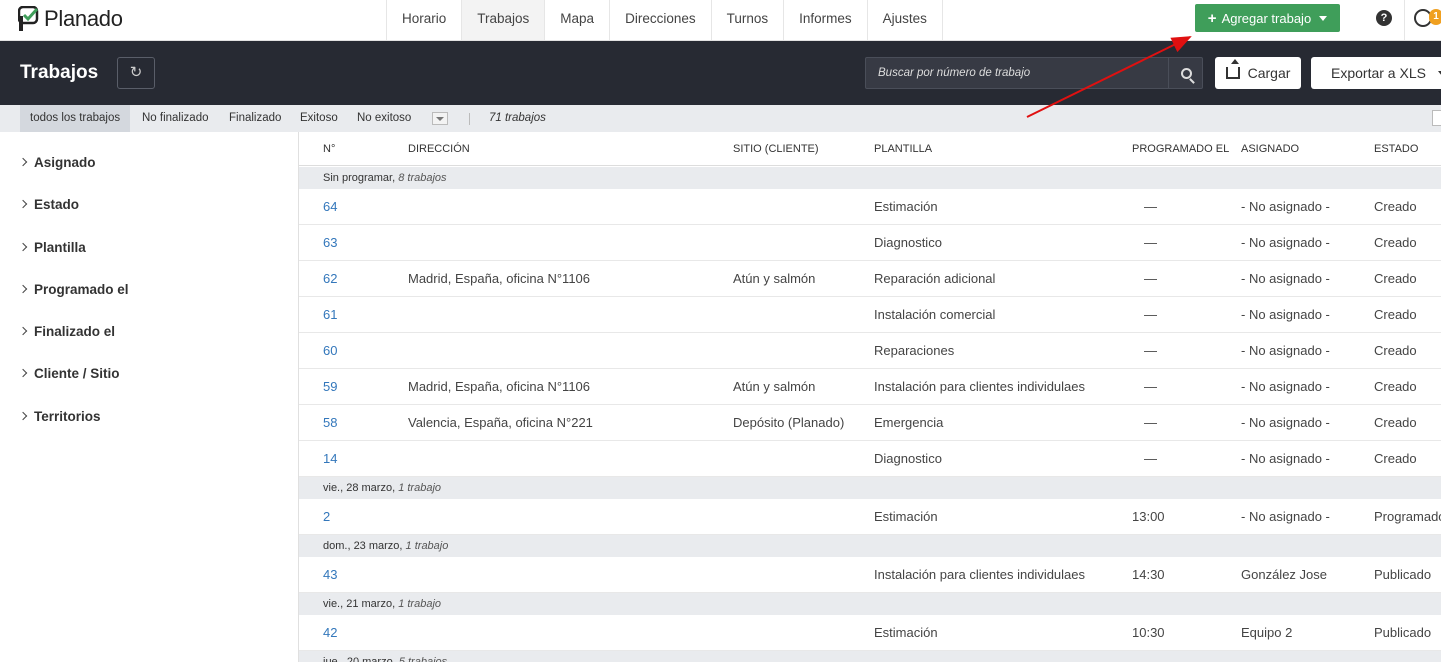 This screenshot has width=1441, height=662. Describe the element at coordinates (1148, 516) in the screenshot. I see `cell-scheduled: 13:00` at that location.